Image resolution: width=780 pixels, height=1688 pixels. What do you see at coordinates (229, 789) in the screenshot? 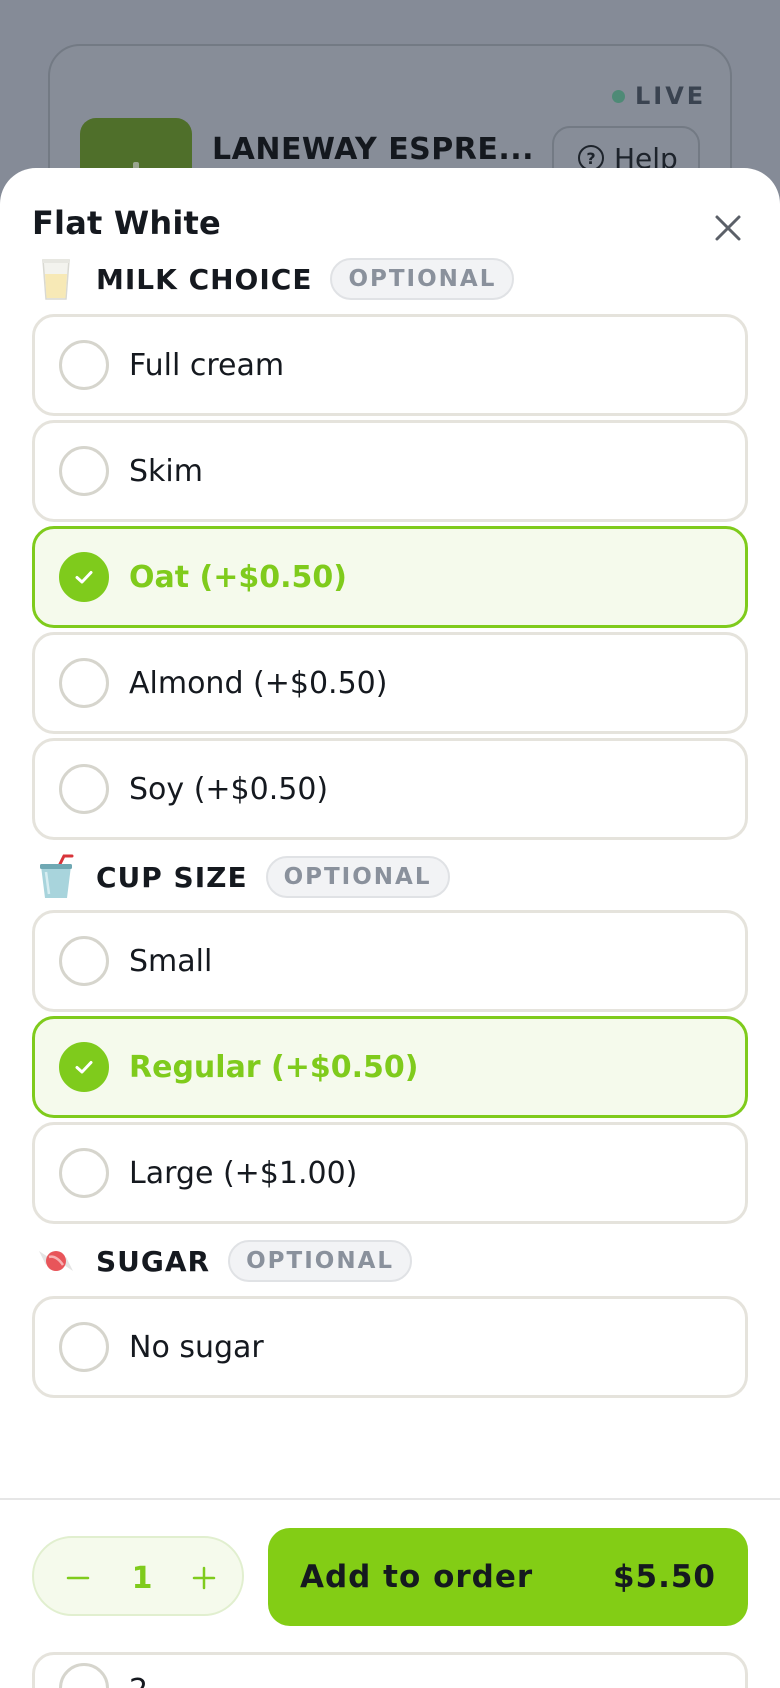
I see `option-label: Soy (+$0.50)` at bounding box center [229, 789].